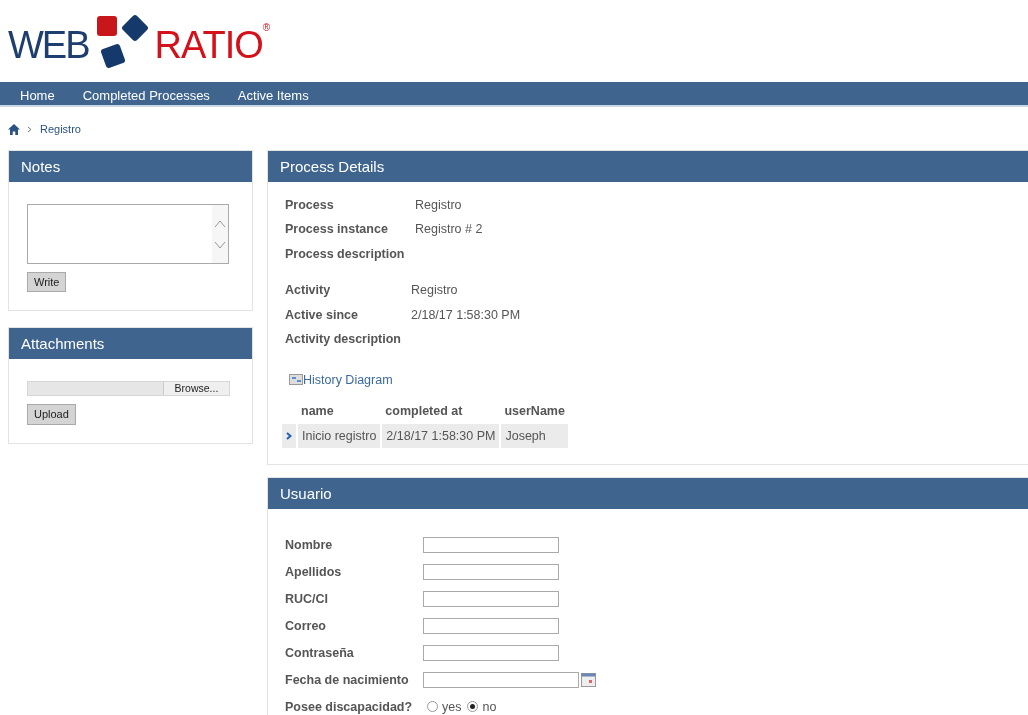 The image size is (1028, 715). Describe the element at coordinates (449, 229) in the screenshot. I see `field-value: Registro # 2` at that location.